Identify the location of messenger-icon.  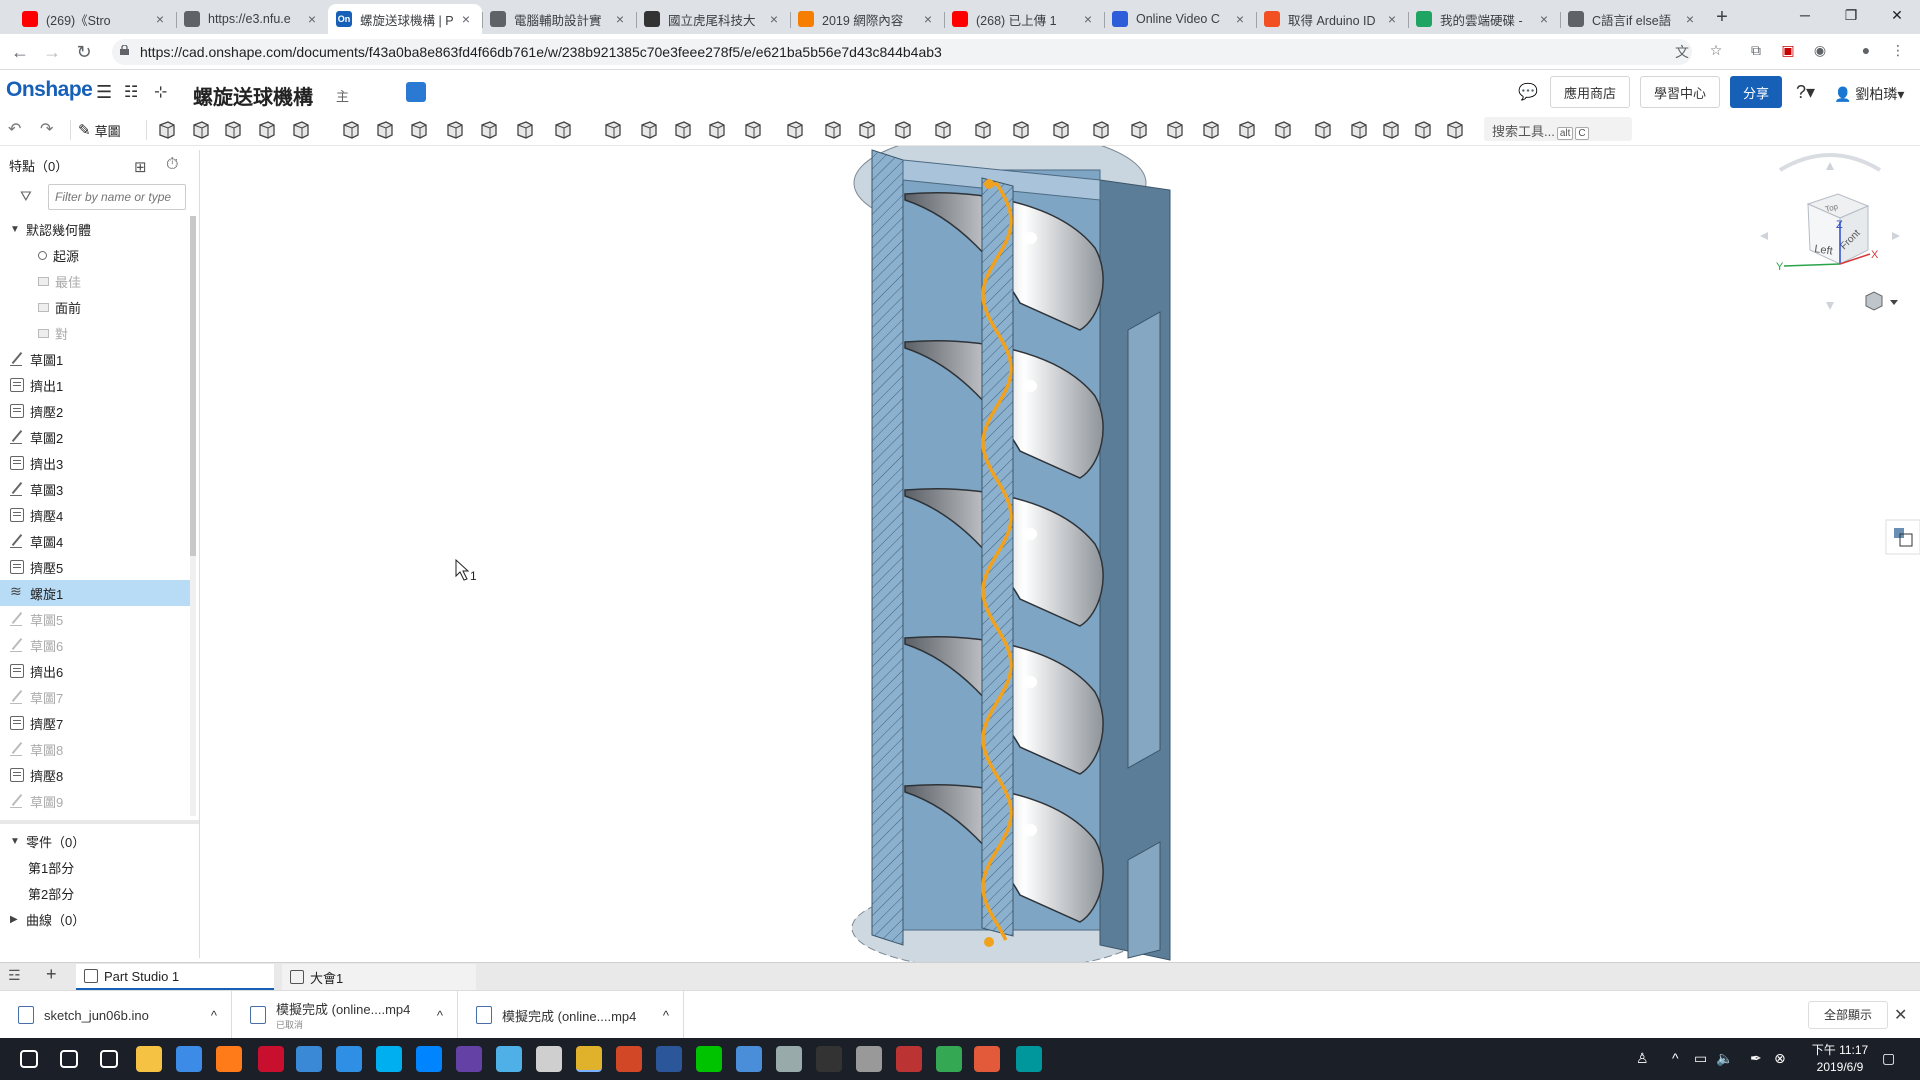
(429, 1059).